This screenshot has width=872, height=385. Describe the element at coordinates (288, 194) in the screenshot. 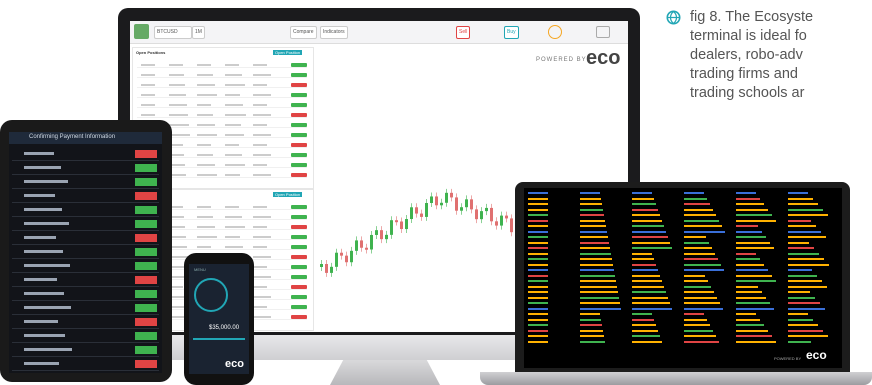

I see `open-position-button-2: Open Position` at that location.